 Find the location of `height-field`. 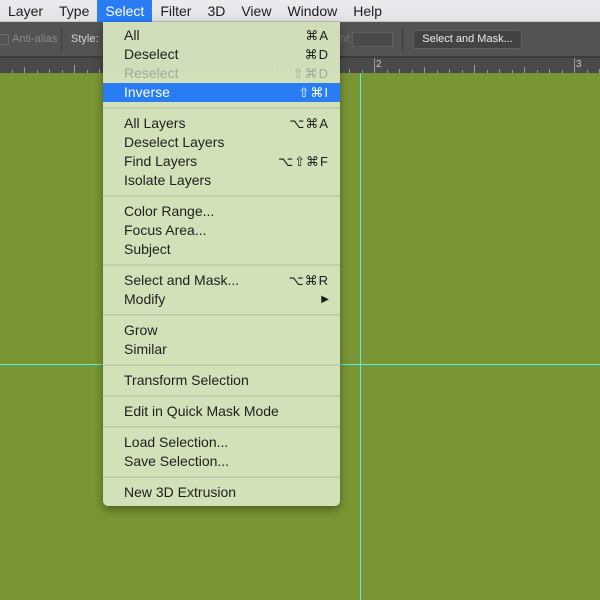

height-field is located at coordinates (372, 39).